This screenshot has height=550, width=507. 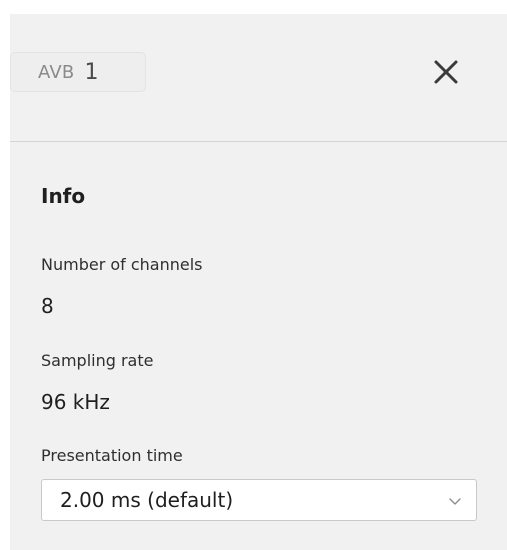 I want to click on info-section-title: Info, so click(x=63, y=196).